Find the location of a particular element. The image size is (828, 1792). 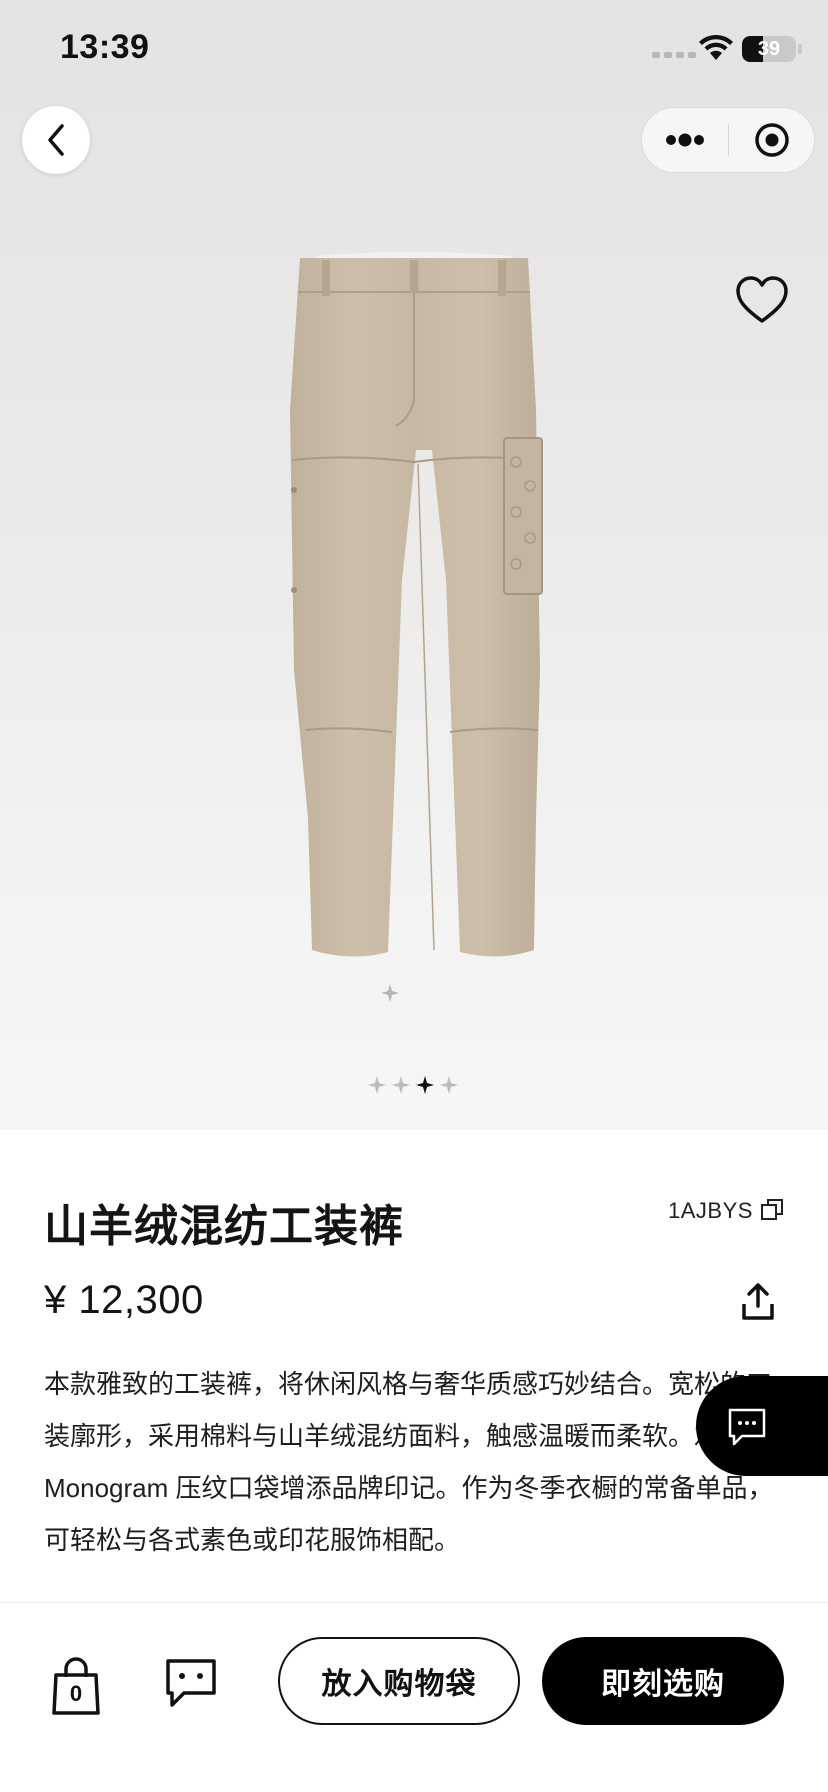

carousel-dot-active is located at coordinates (425, 1085).